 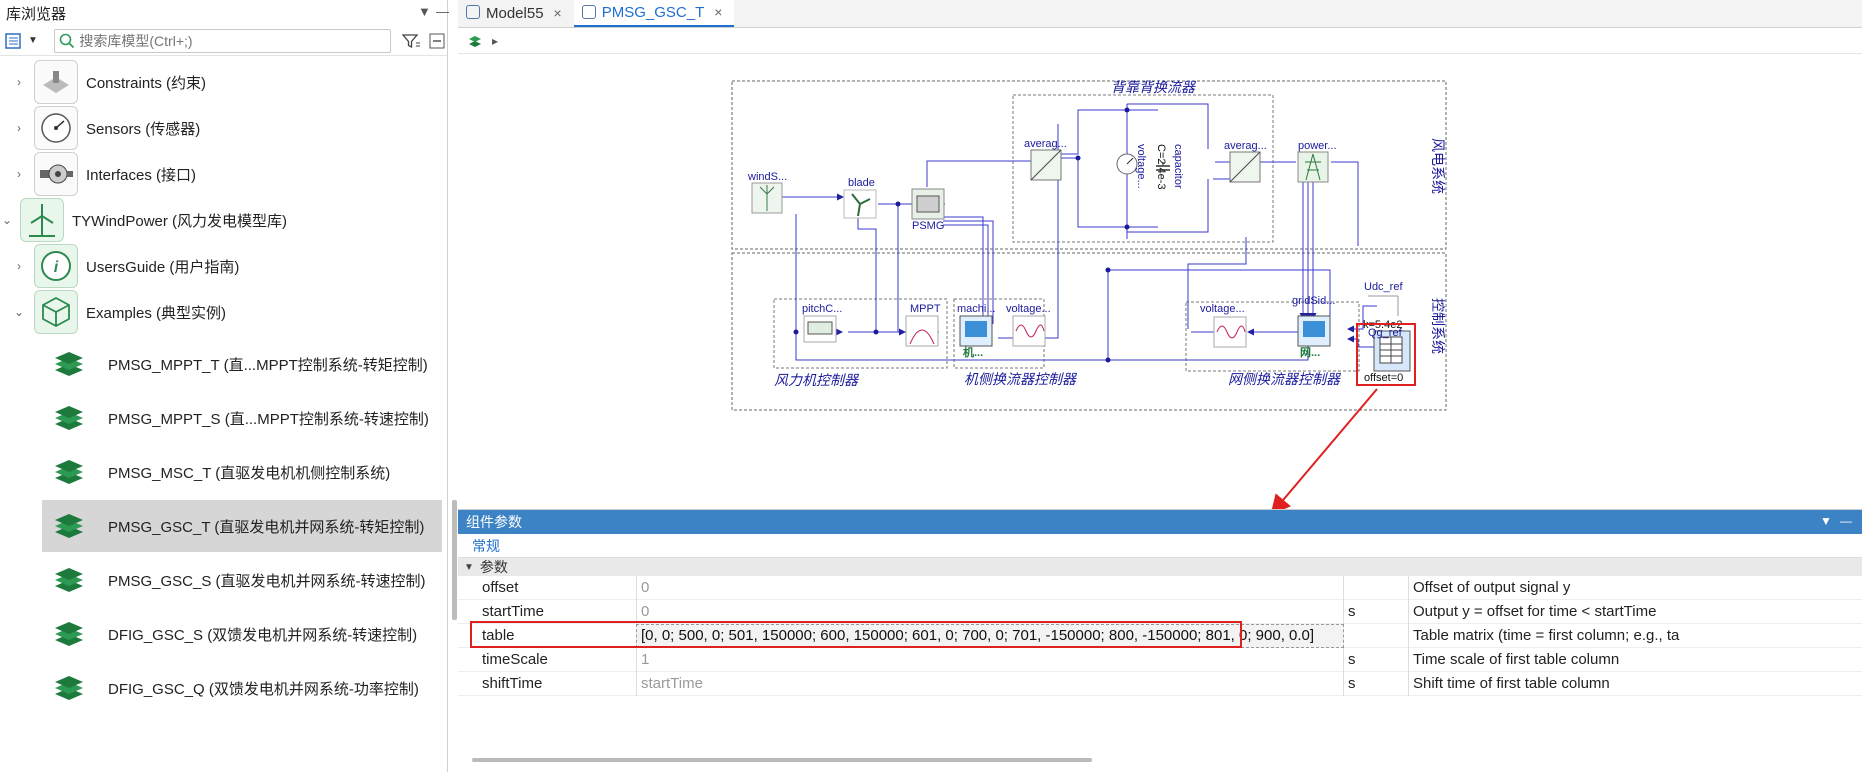 I want to click on tab-model55: Model55 ×, so click(x=516, y=13).